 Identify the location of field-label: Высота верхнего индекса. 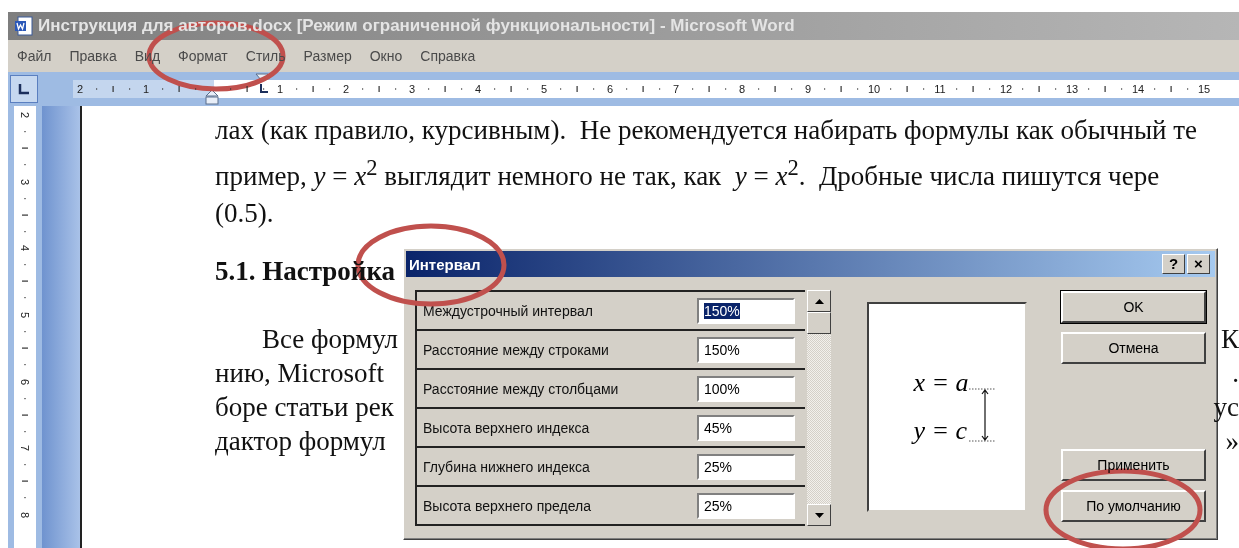
(506, 427).